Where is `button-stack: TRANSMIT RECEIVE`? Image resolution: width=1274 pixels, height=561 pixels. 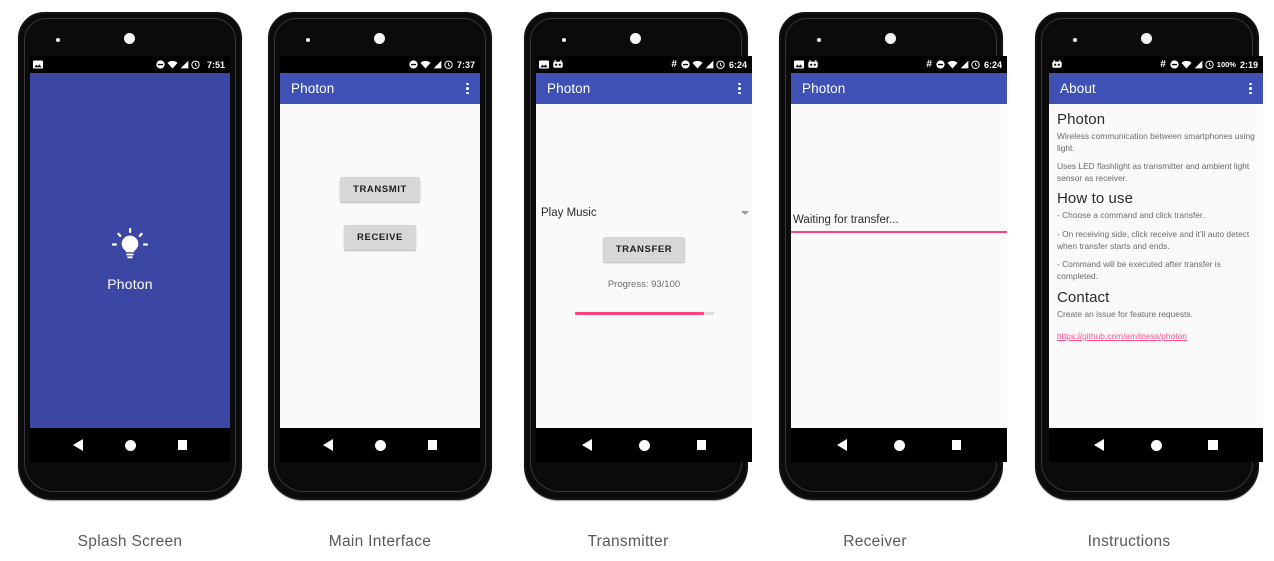
button-stack: TRANSMIT RECEIVE is located at coordinates (380, 266).